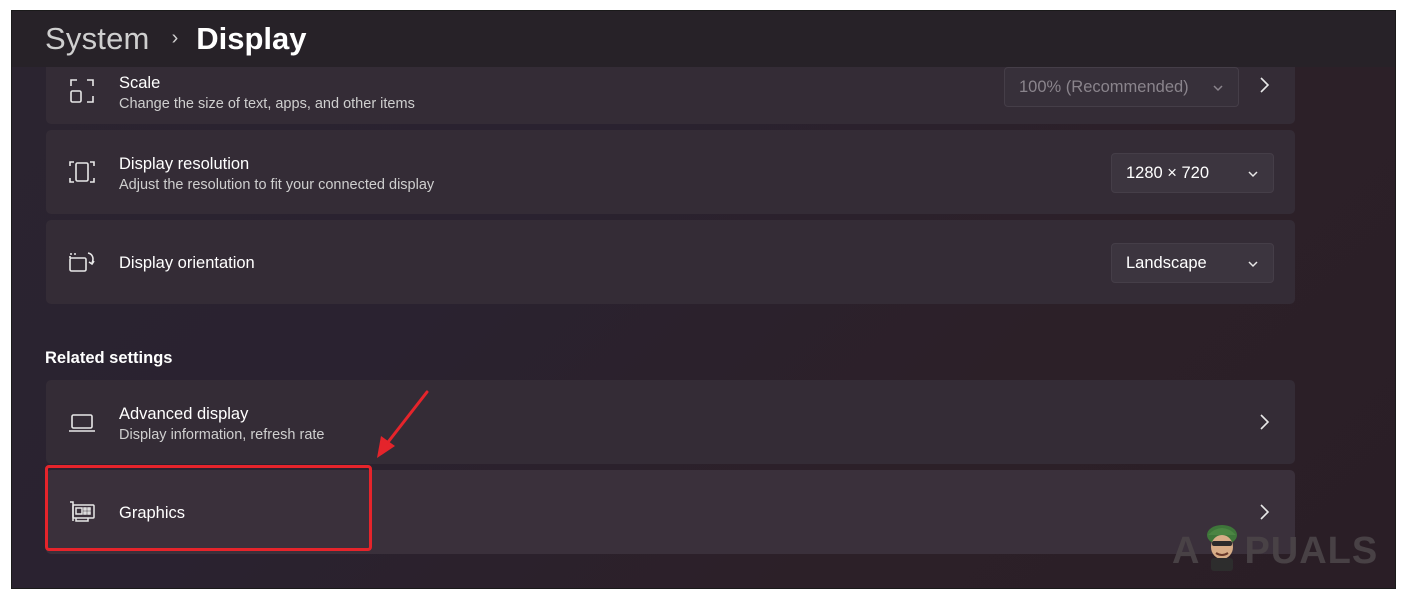 Image resolution: width=1406 pixels, height=599 pixels. I want to click on orientation-icon, so click(82, 262).